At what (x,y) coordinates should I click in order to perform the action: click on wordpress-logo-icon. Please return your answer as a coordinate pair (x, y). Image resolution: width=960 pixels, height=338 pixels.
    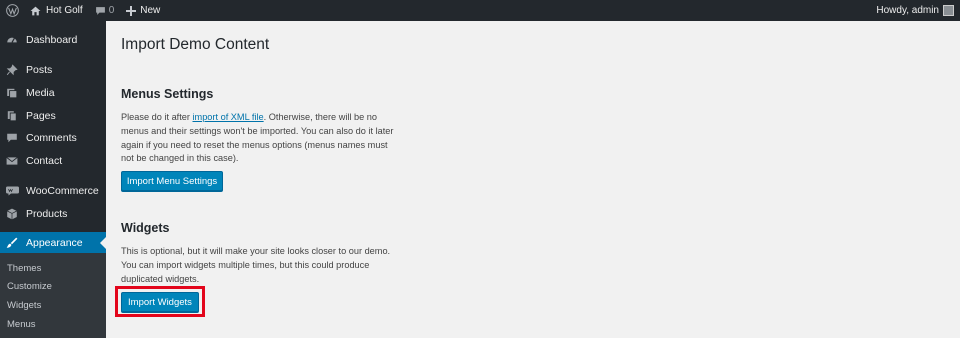
    Looking at the image, I should click on (12, 10).